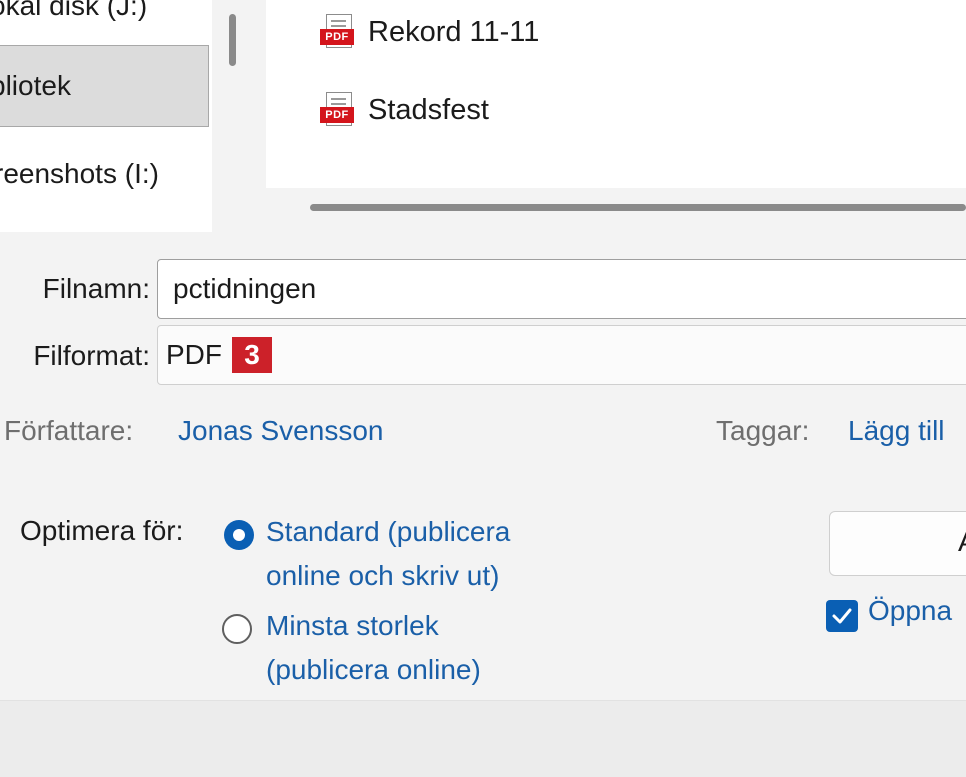 The width and height of the screenshot is (966, 777). What do you see at coordinates (483, 738) in the screenshot?
I see `dialog-footer` at bounding box center [483, 738].